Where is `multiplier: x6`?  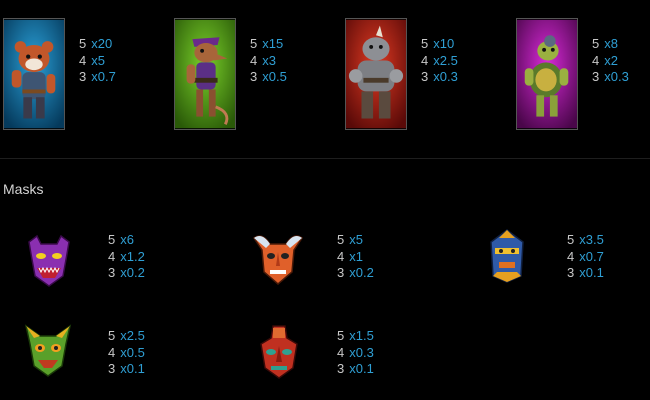 multiplier: x6 is located at coordinates (127, 239).